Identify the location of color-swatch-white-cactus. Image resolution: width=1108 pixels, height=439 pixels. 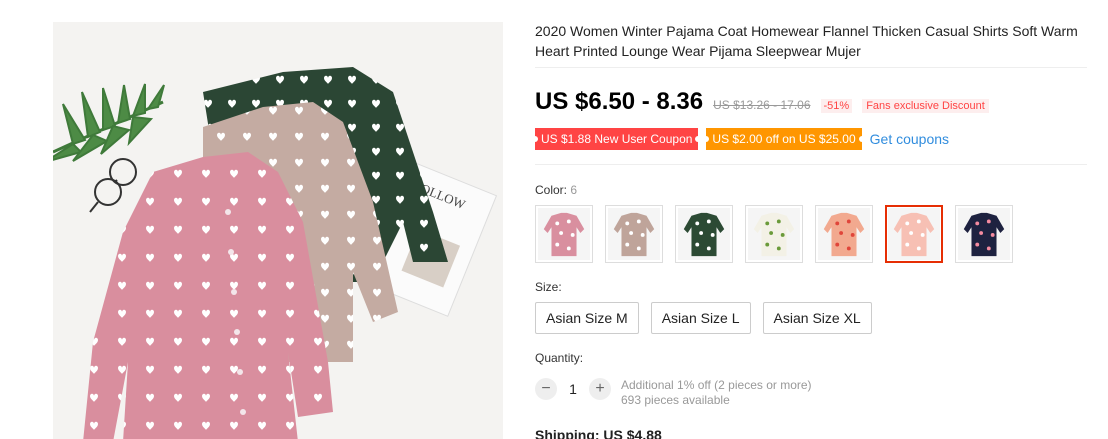
(774, 234).